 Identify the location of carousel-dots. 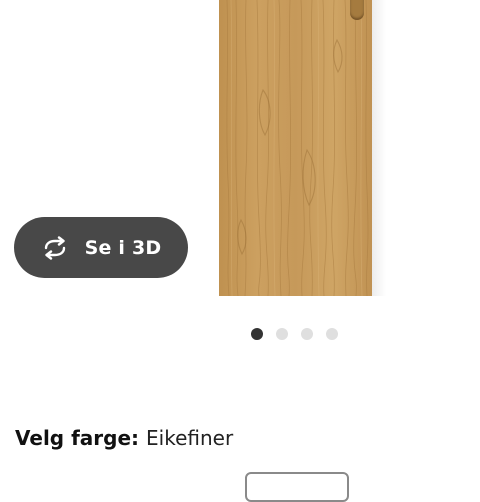
(294, 334).